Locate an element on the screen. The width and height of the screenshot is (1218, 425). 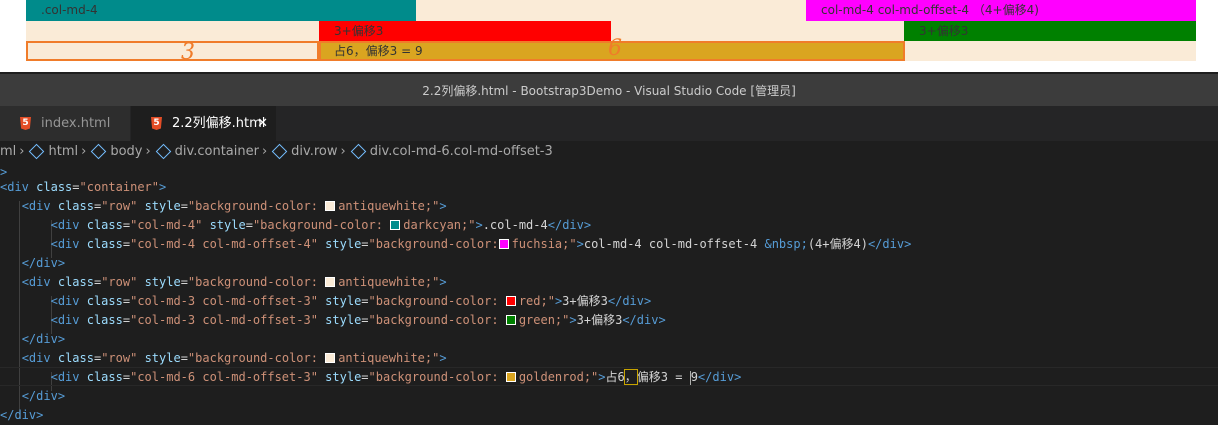
tab-index-html: 5 index.html is located at coordinates (65, 123).